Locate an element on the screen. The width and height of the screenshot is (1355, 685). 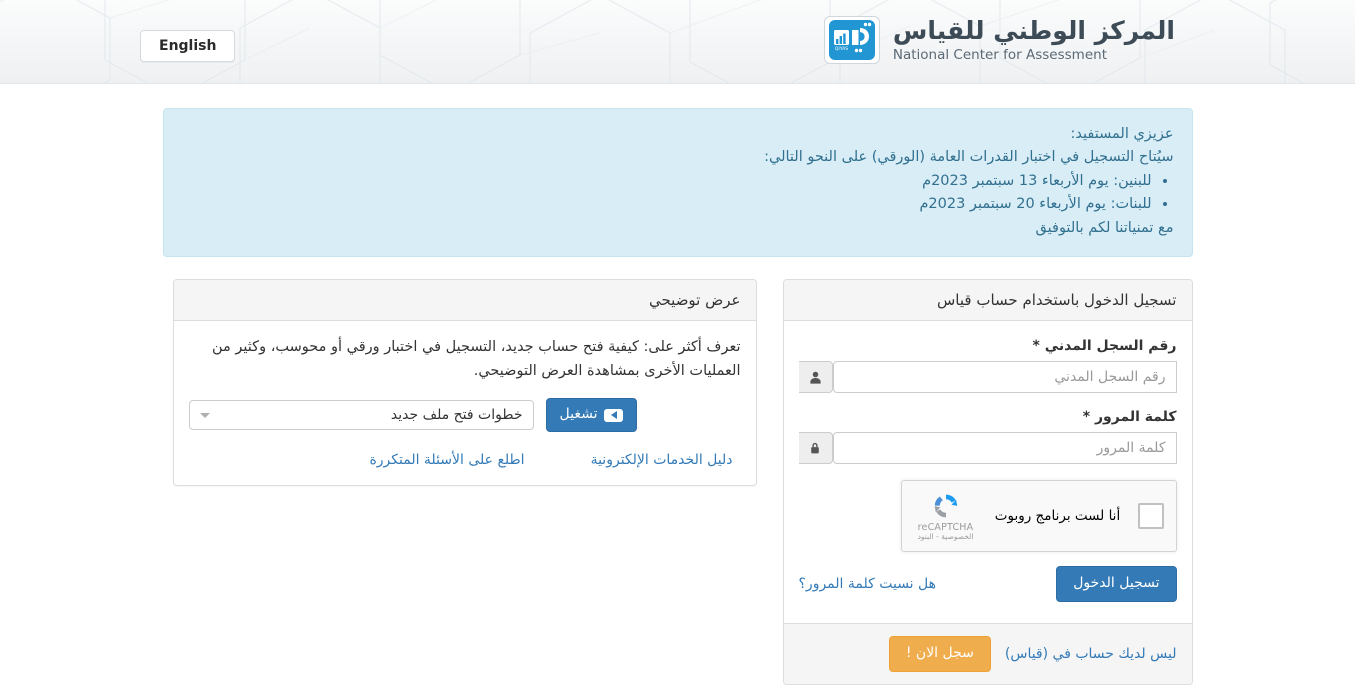
civil-id-label: رقم السجل المدني * is located at coordinates (1104, 346).